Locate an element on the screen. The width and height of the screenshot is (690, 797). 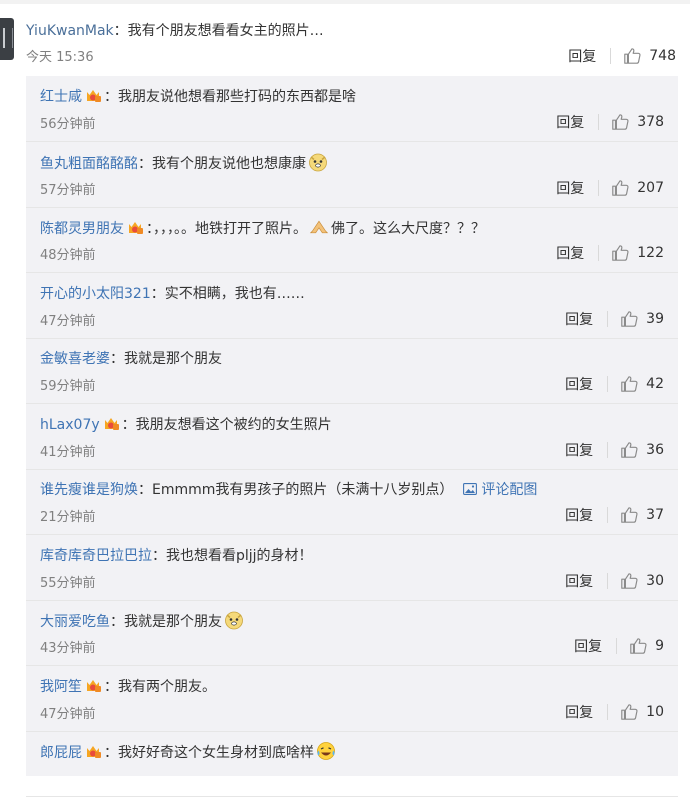
reply-text: 库奇库奇巴拉巴拉：我也想看看pljj的身材！ is located at coordinates (176, 555).